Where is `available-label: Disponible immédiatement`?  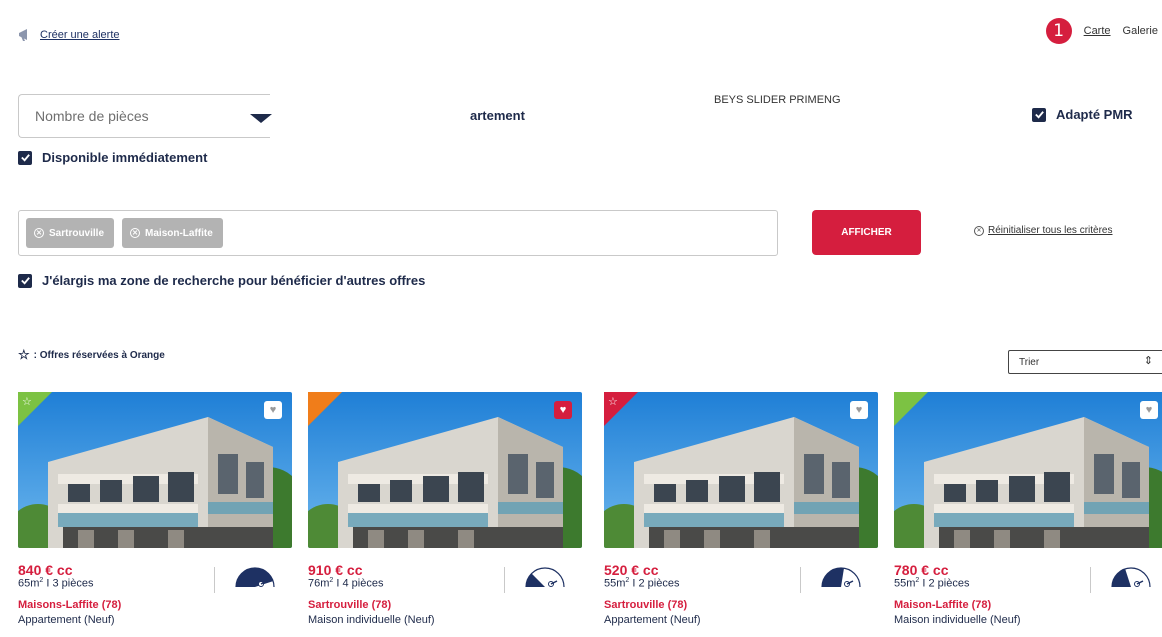 available-label: Disponible immédiatement is located at coordinates (125, 157).